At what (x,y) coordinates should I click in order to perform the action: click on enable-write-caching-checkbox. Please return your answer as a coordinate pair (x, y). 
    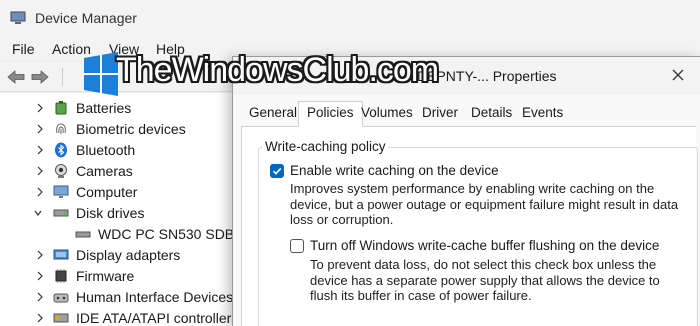
    Looking at the image, I should click on (277, 171).